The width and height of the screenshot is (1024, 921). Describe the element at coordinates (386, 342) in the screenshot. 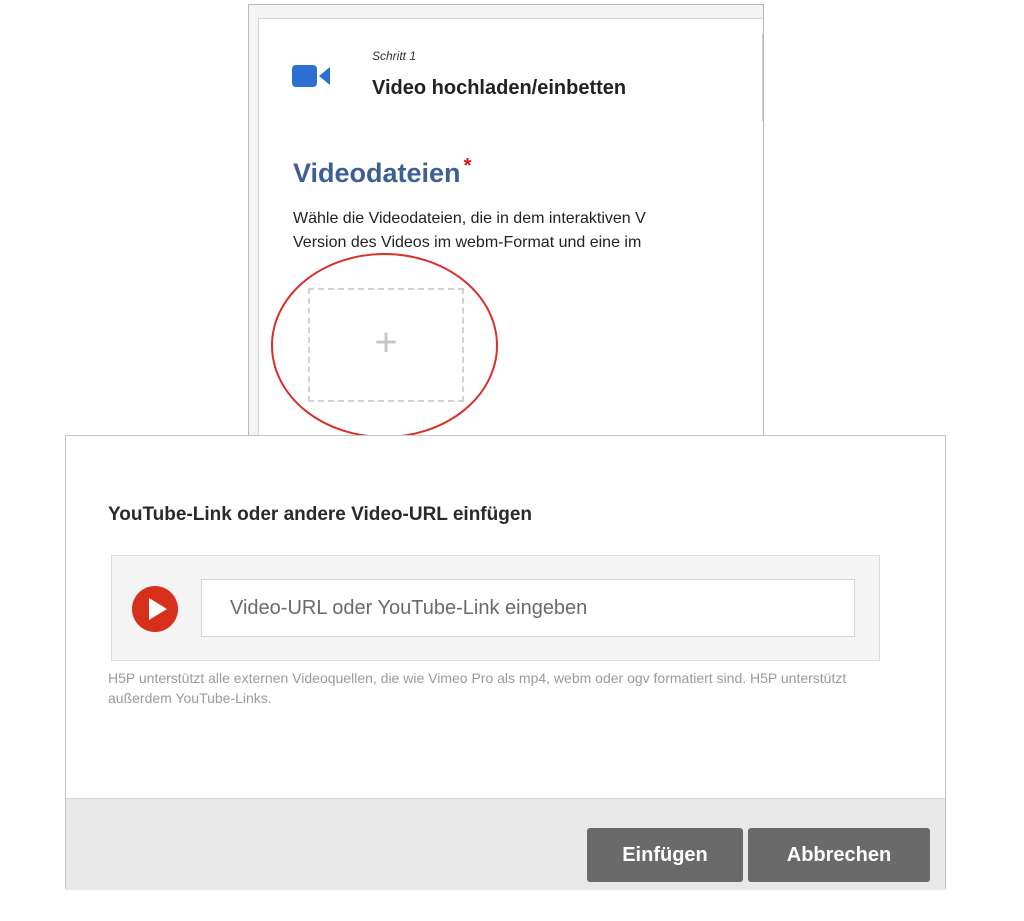

I see `plus-icon: +` at that location.